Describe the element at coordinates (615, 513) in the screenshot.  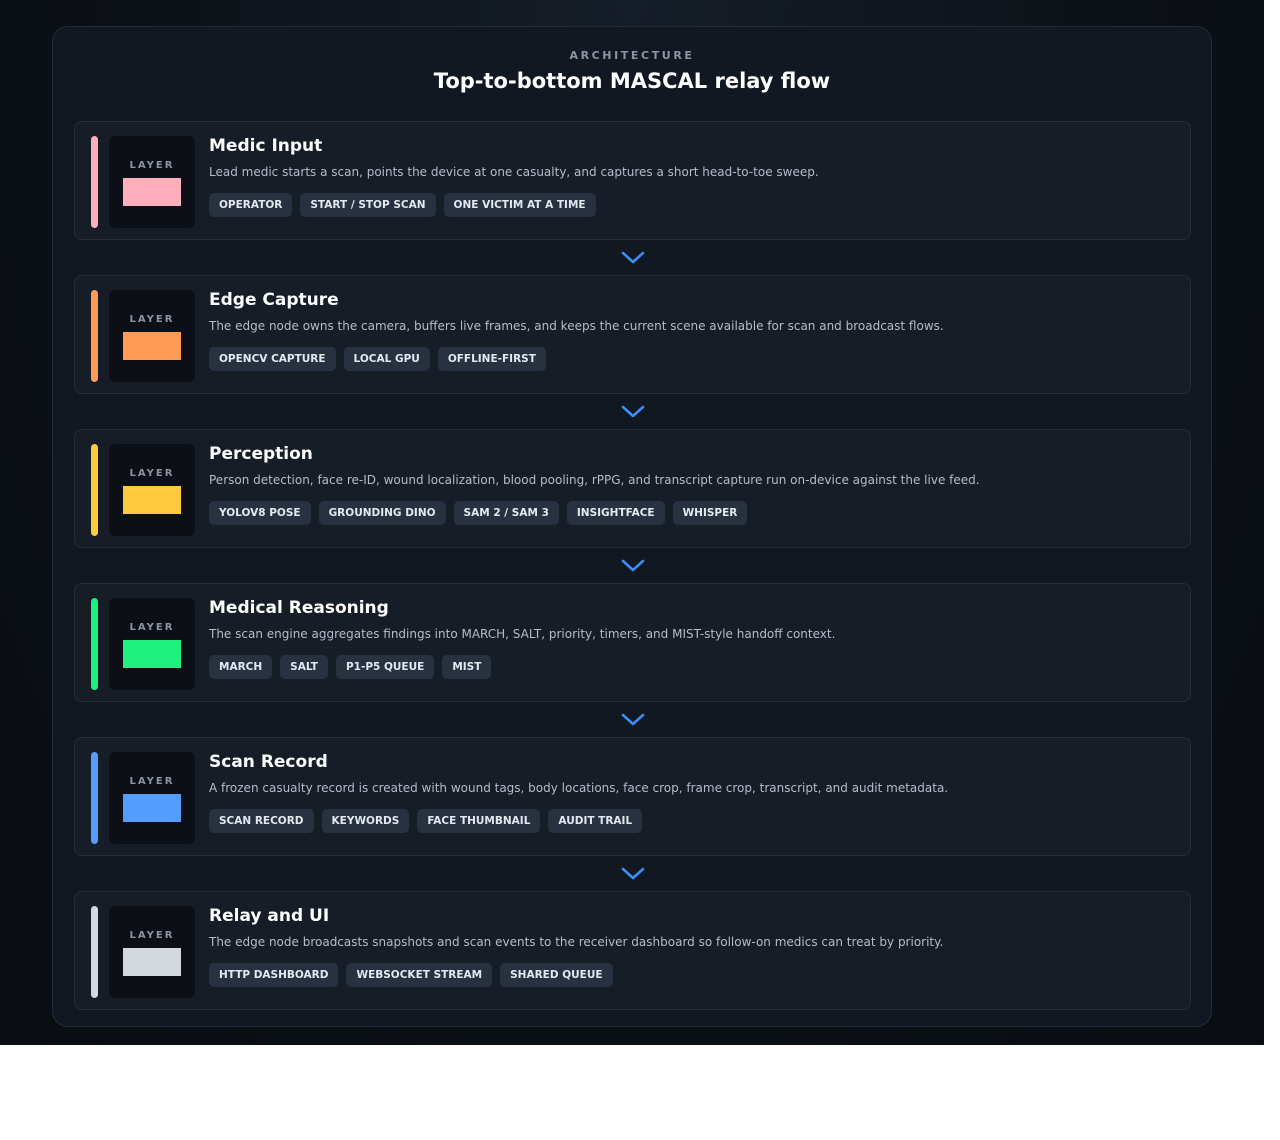
I see `layer-tag: INSIGHTFACE` at that location.